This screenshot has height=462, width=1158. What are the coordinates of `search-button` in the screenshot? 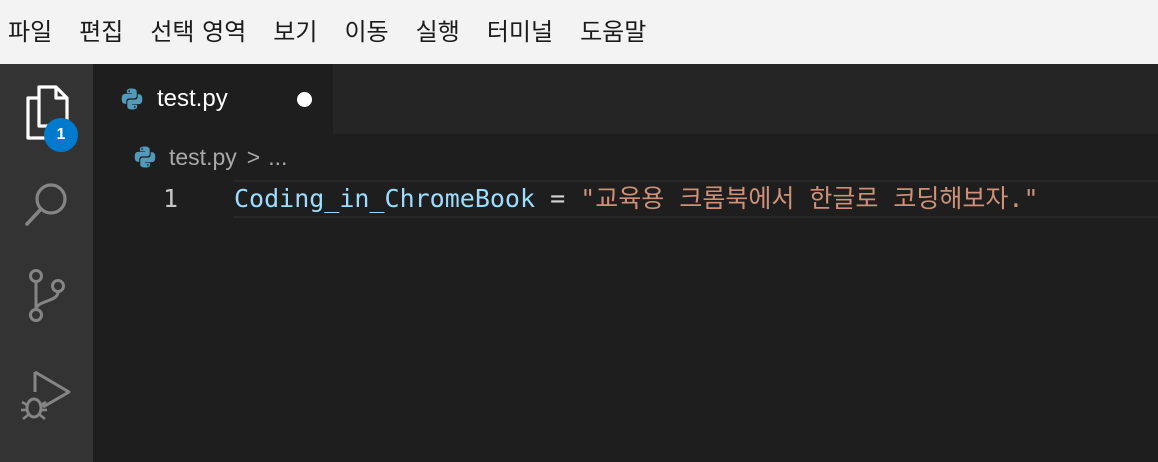 It's located at (46, 204).